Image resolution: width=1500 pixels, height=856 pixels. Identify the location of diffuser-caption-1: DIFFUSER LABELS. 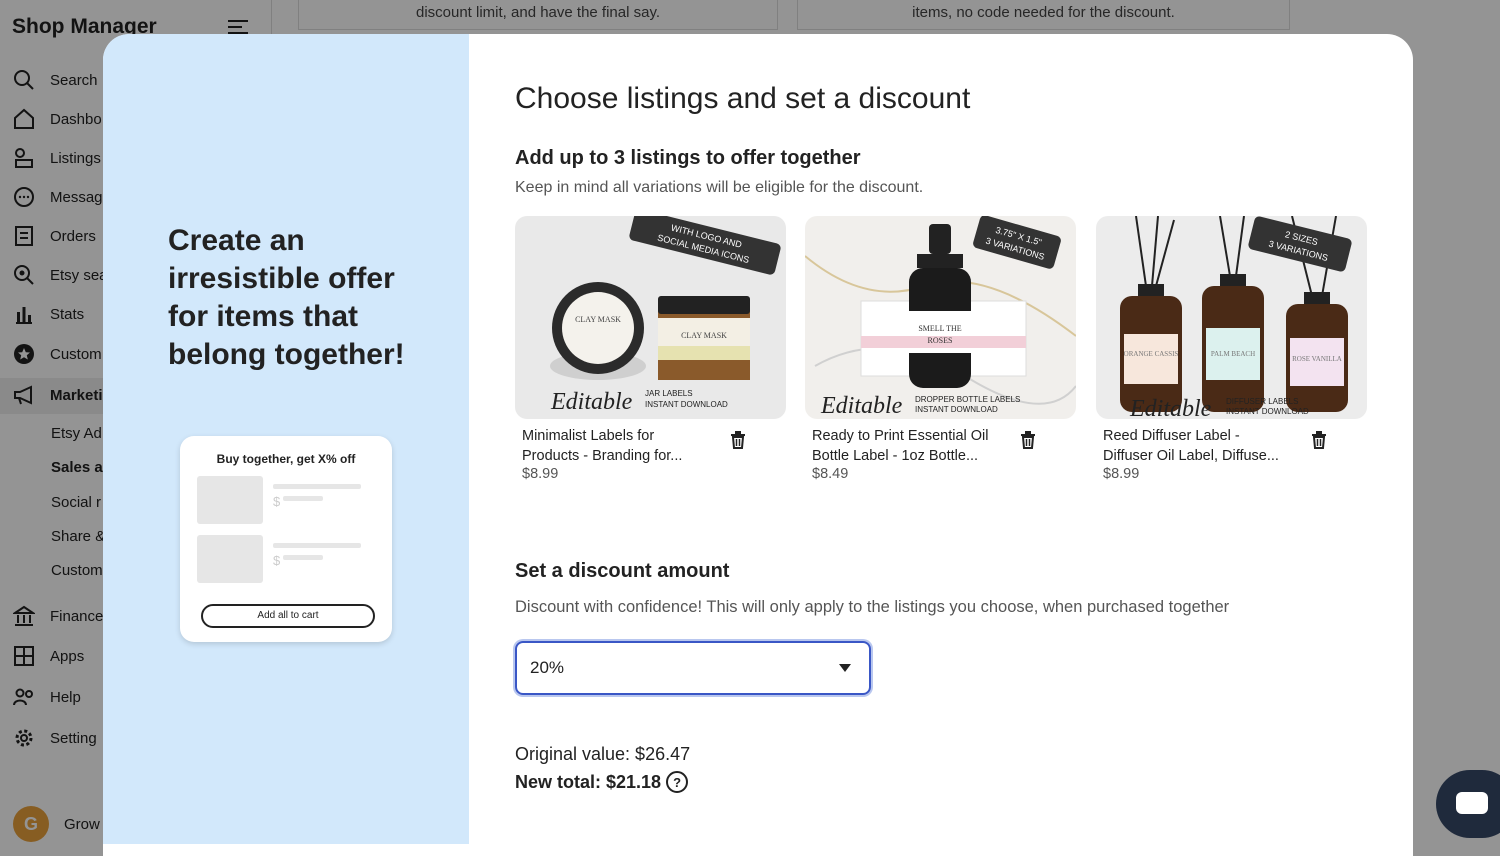
(1262, 401).